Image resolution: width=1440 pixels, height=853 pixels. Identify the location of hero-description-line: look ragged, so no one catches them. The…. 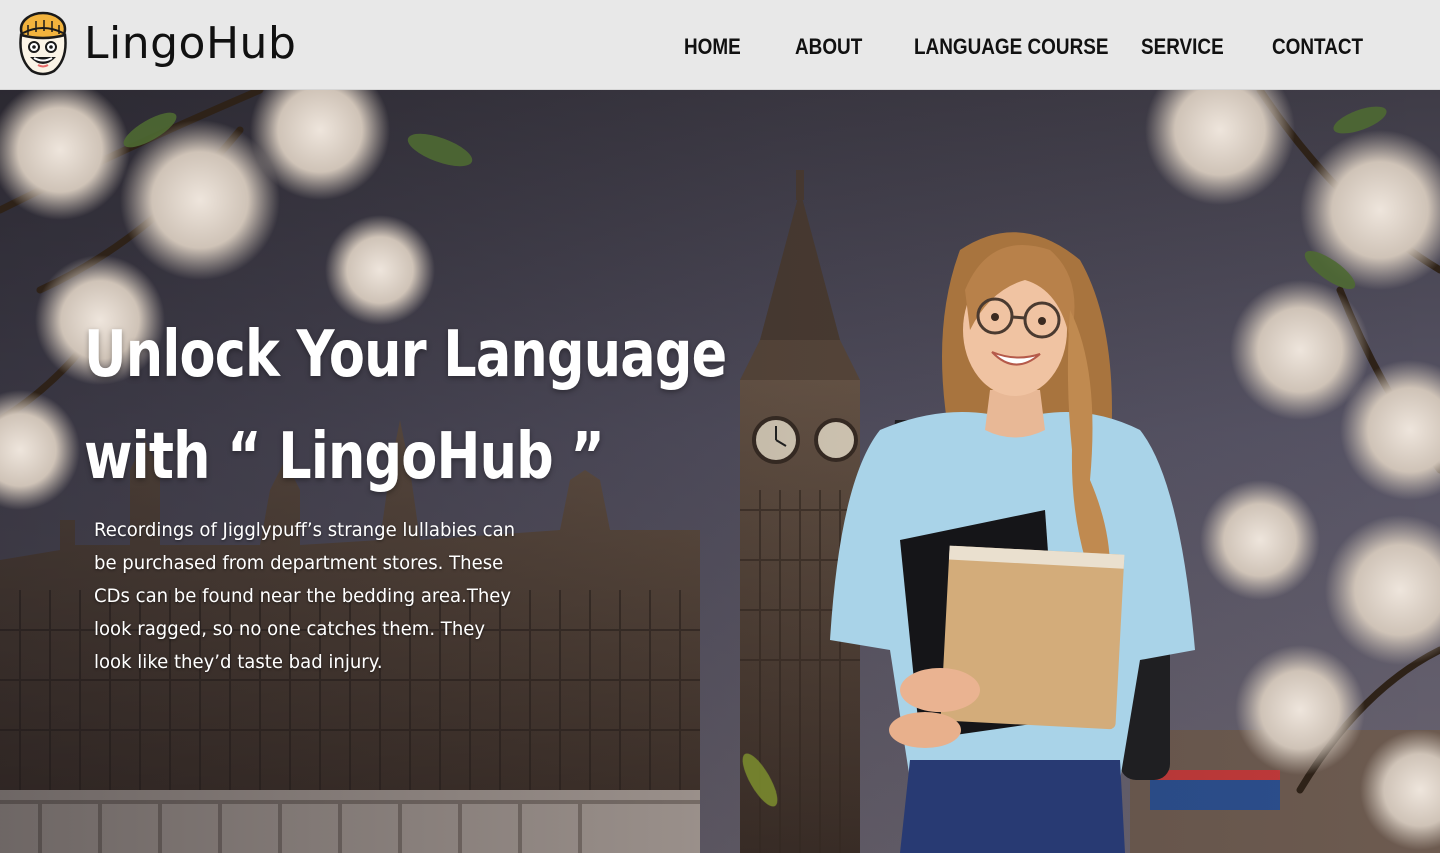
(290, 629).